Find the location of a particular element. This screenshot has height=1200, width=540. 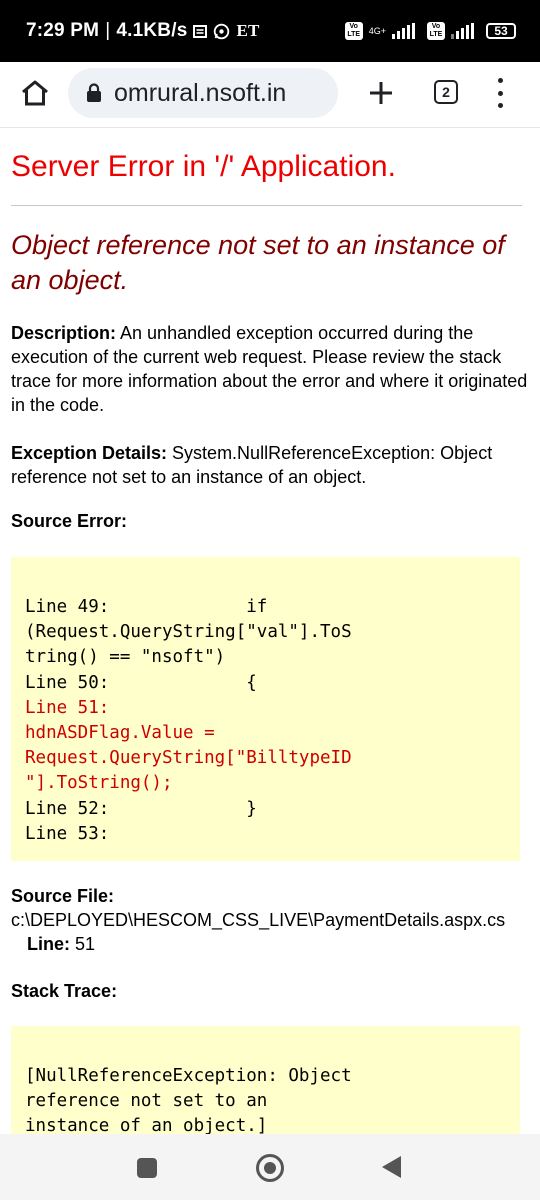

menu-button is located at coordinates (500, 93).